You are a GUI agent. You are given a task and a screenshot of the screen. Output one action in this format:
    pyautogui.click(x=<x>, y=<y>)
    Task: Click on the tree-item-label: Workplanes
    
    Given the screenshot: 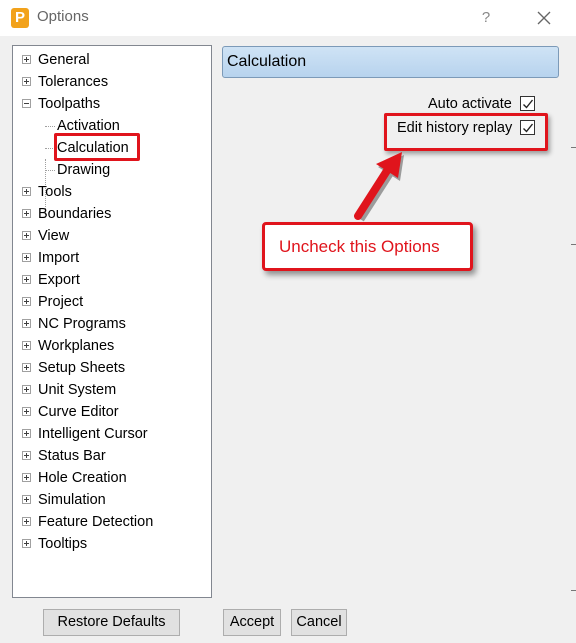 What is the action you would take?
    pyautogui.click(x=76, y=346)
    